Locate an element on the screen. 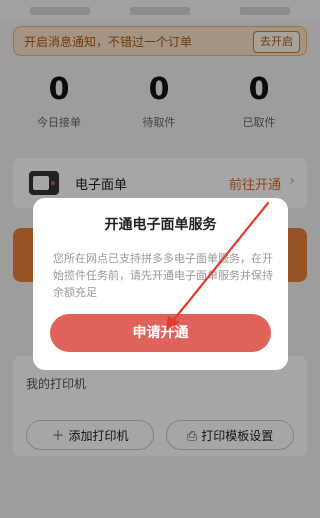 This screenshot has width=320, height=518. dialog-title: 开通电子面单服务 is located at coordinates (160, 225).